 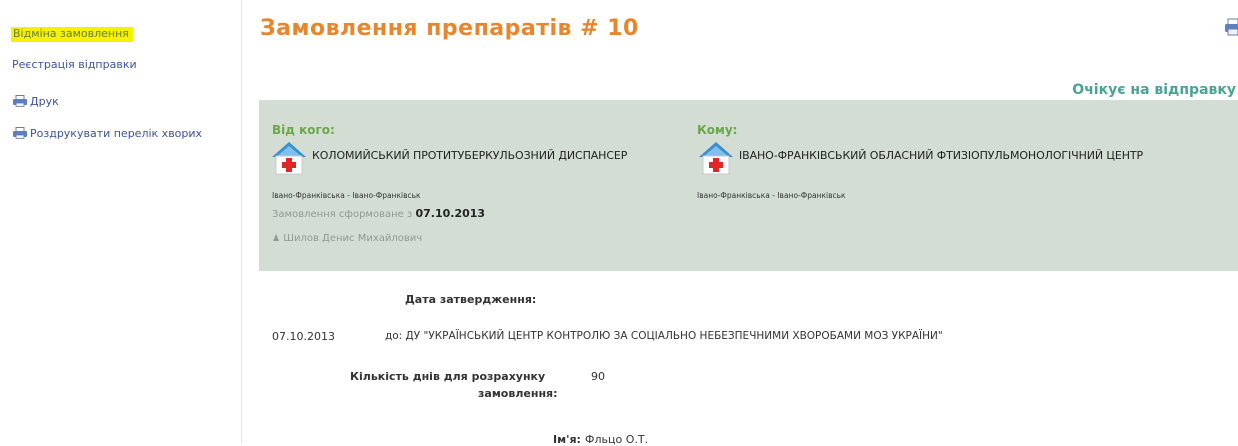 What do you see at coordinates (471, 299) in the screenshot?
I see `approval-date-label: Дата затвердження:` at bounding box center [471, 299].